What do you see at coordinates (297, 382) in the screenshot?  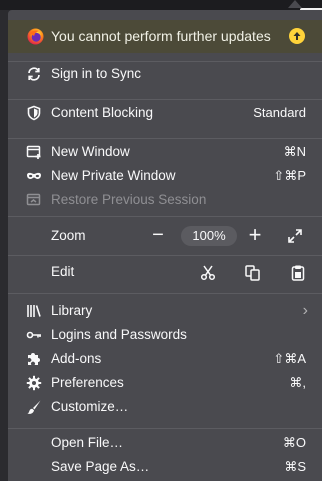 I see `preferences-shortcut: ⌘,` at bounding box center [297, 382].